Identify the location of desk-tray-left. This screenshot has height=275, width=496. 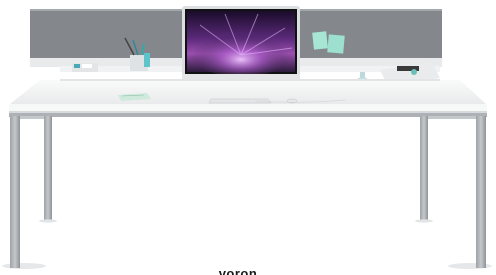
(85, 67).